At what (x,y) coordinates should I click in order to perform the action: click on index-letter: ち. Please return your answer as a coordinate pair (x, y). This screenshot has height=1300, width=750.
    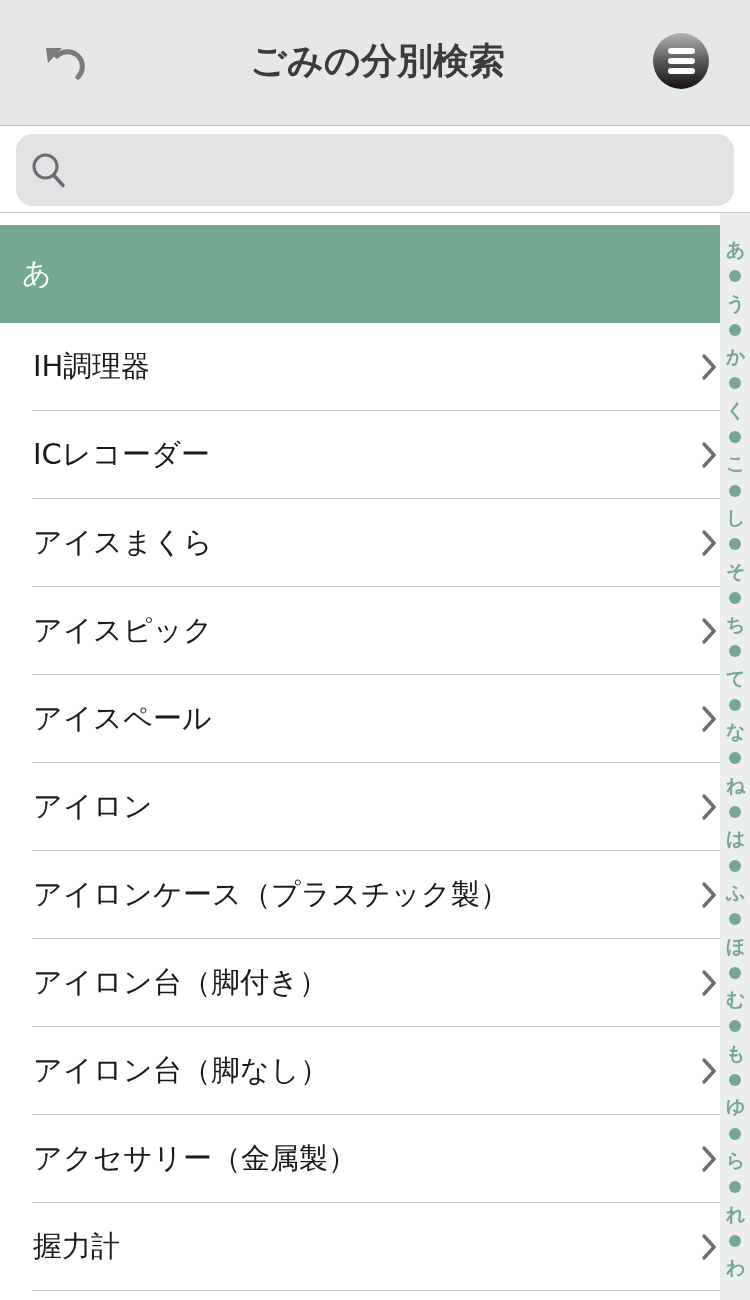
    Looking at the image, I should click on (735, 624).